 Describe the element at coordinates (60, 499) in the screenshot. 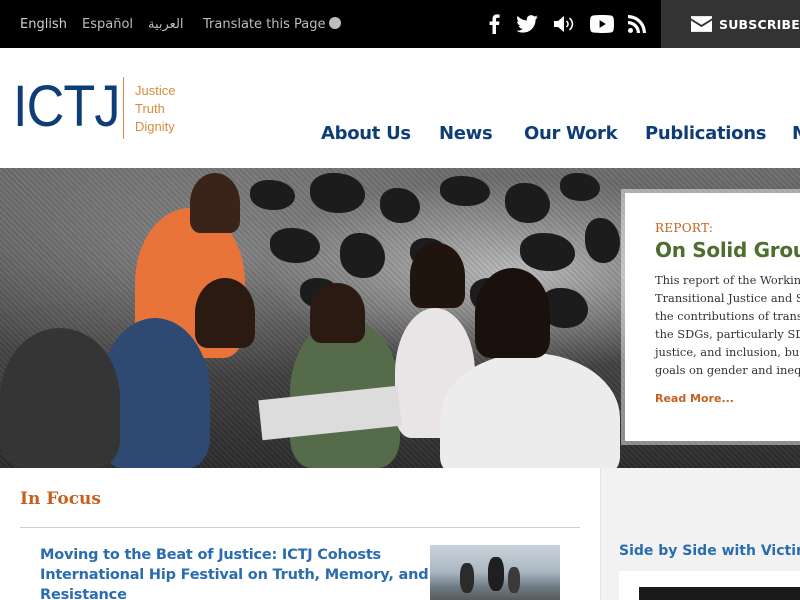

I see `in-focus-heading: In Focus` at that location.